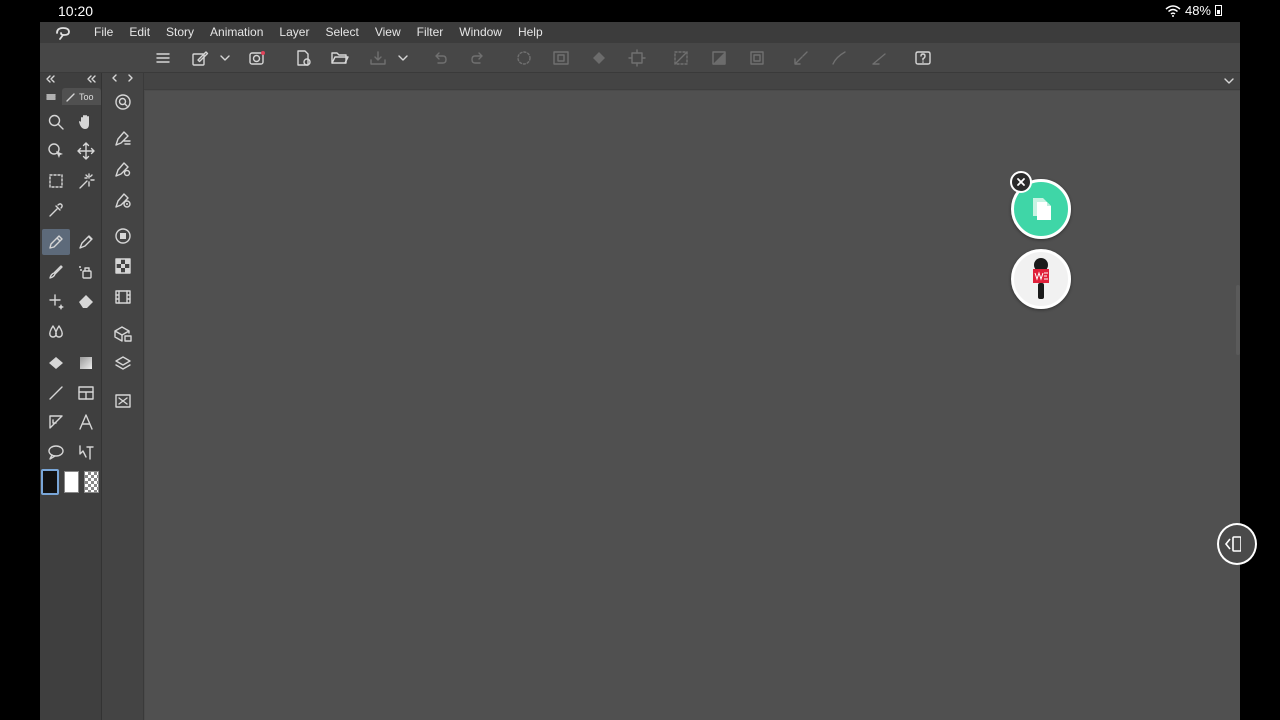 The image size is (1280, 720). I want to click on collapse-panel-icon, so click(91, 79).